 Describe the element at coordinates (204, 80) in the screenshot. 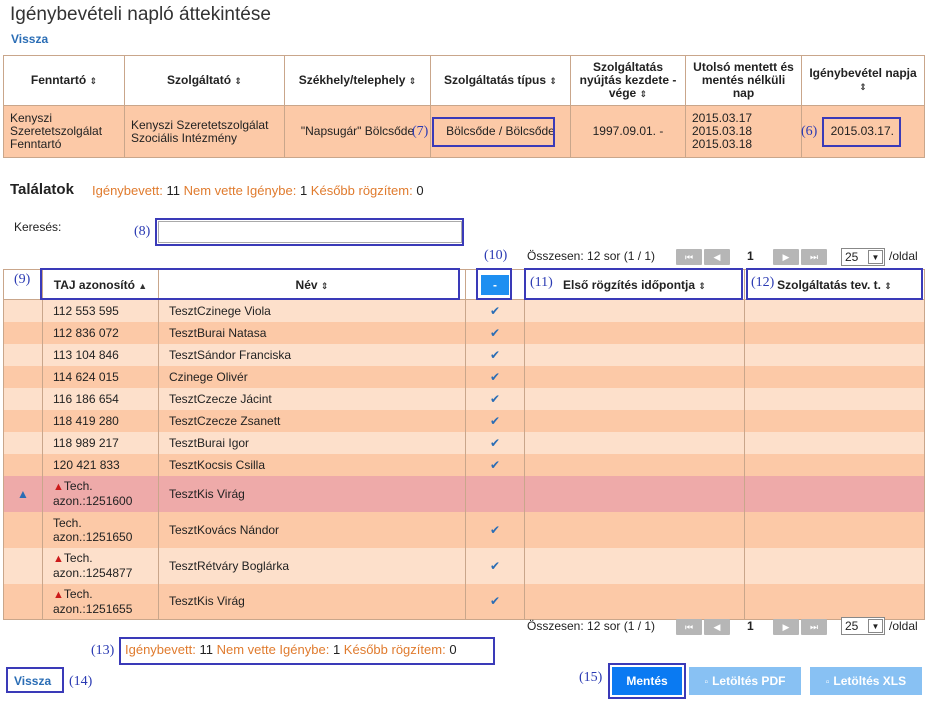

I see `col-header-szolgaltato: Szolgáltató ⇕` at that location.